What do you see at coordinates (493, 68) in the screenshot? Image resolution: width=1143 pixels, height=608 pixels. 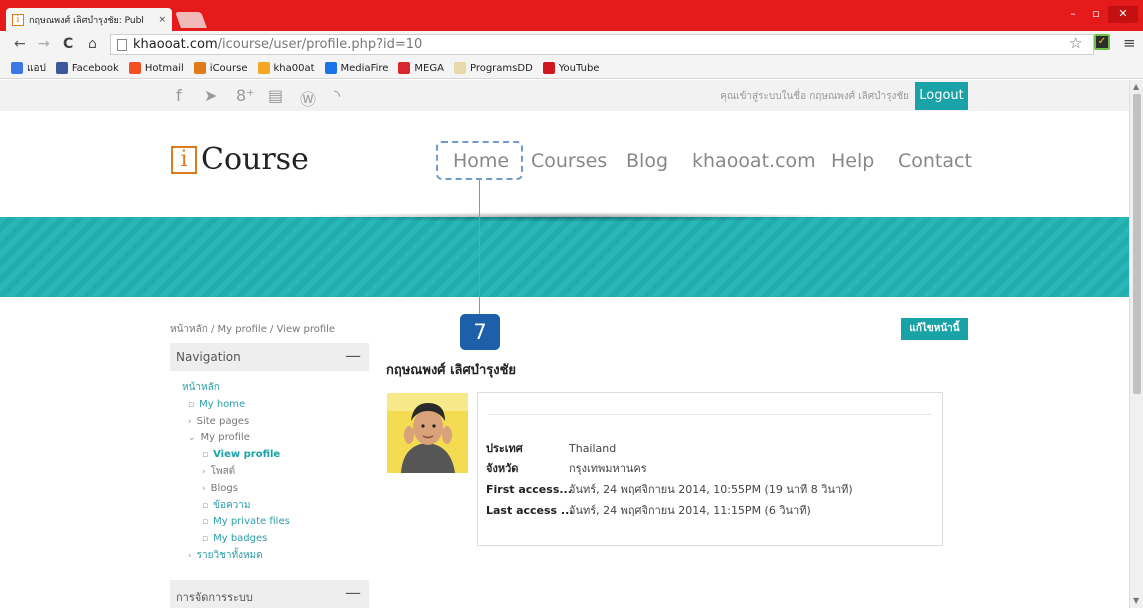 I see `bookmark-item: ProgramsDD` at bounding box center [493, 68].